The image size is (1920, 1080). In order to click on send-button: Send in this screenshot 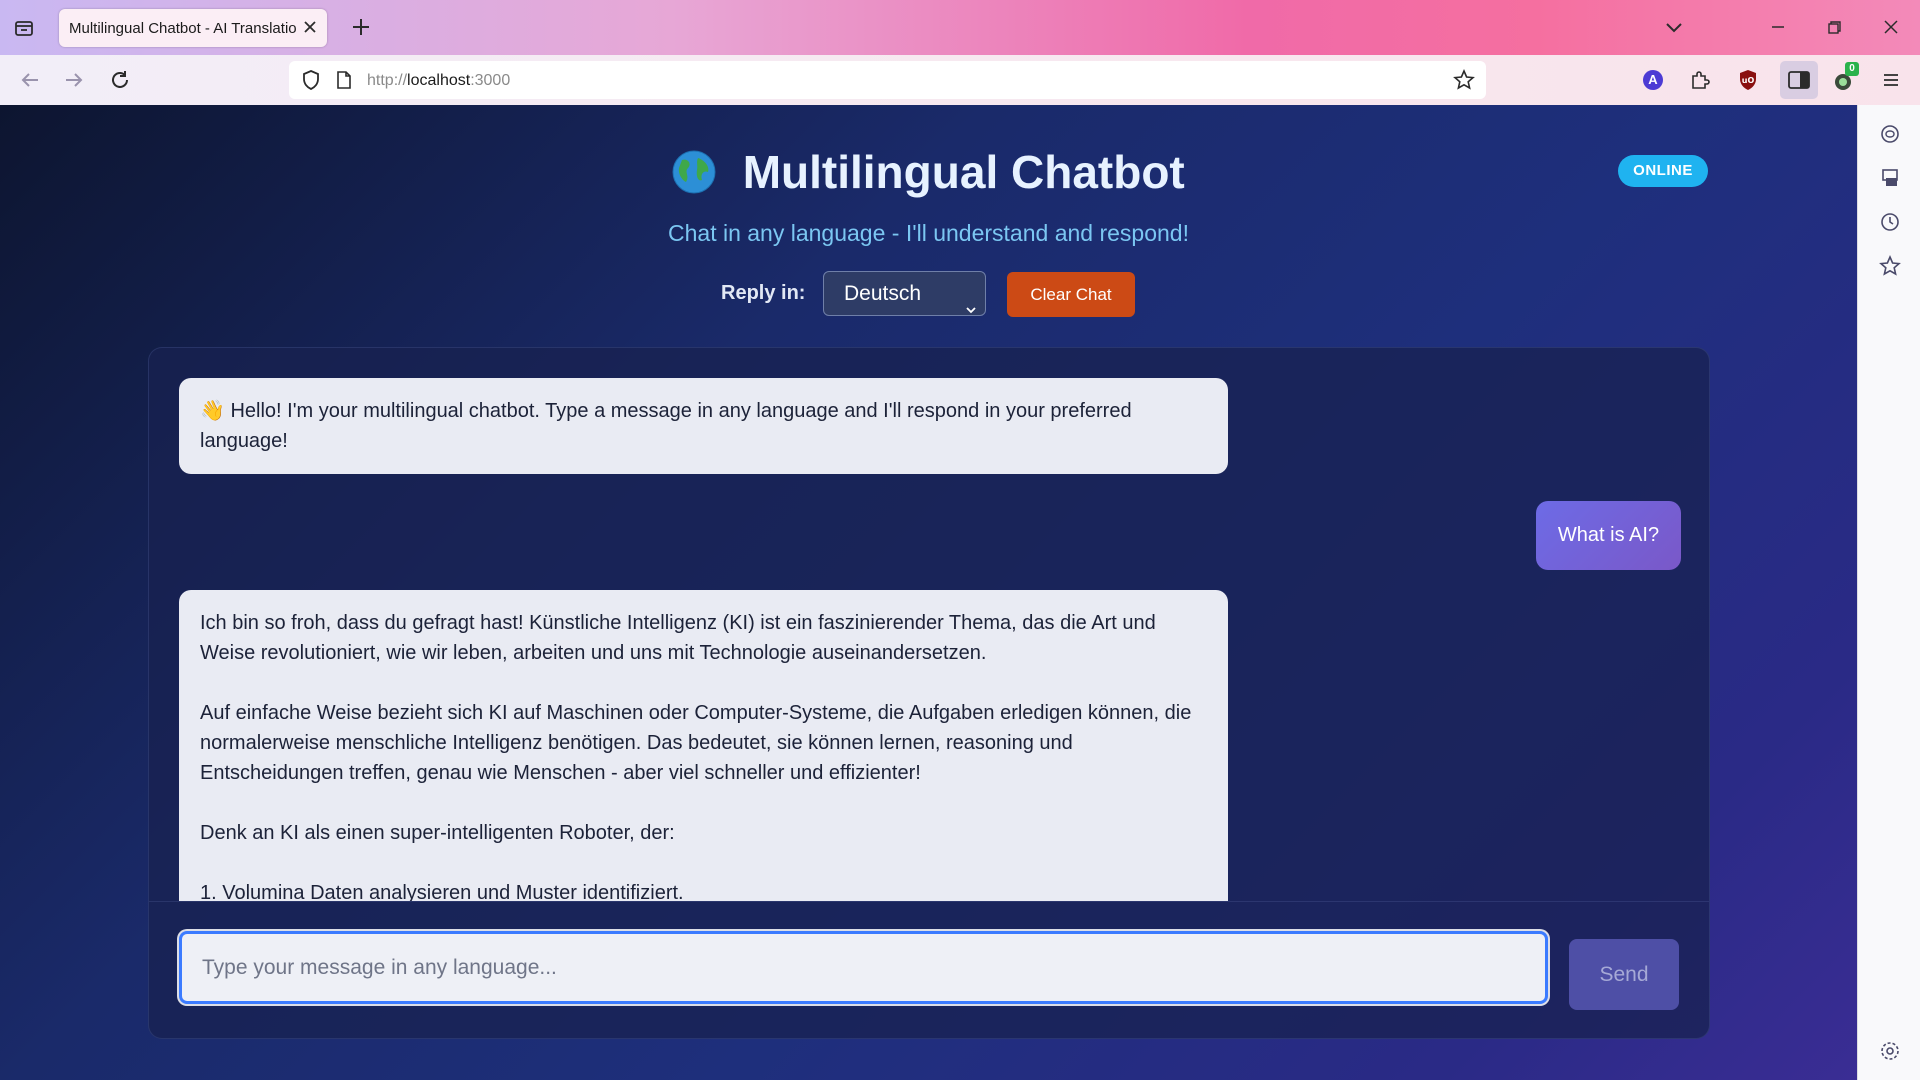, I will do `click(1624, 974)`.